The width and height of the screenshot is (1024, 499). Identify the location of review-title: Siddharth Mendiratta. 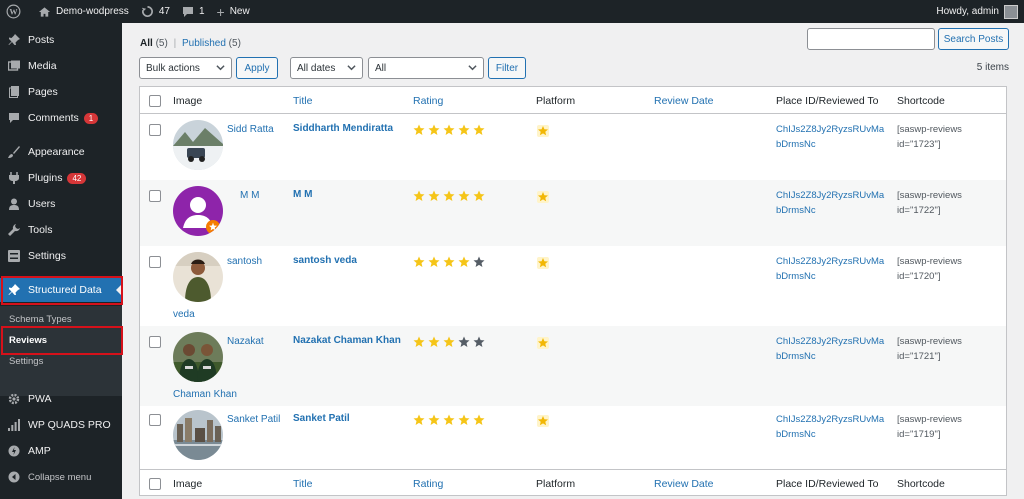
(350, 129).